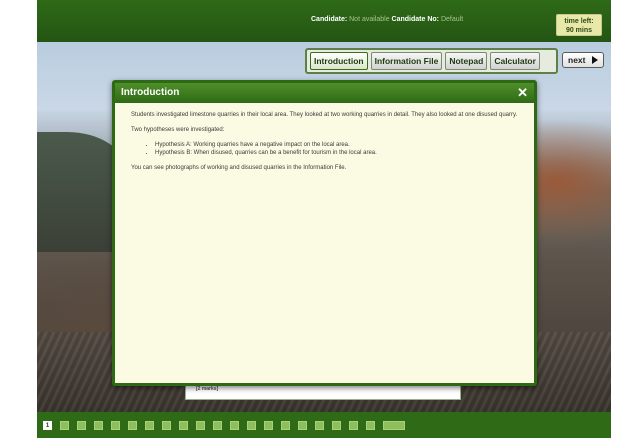  I want to click on time-left-panel: time left: 90 mins, so click(579, 25).